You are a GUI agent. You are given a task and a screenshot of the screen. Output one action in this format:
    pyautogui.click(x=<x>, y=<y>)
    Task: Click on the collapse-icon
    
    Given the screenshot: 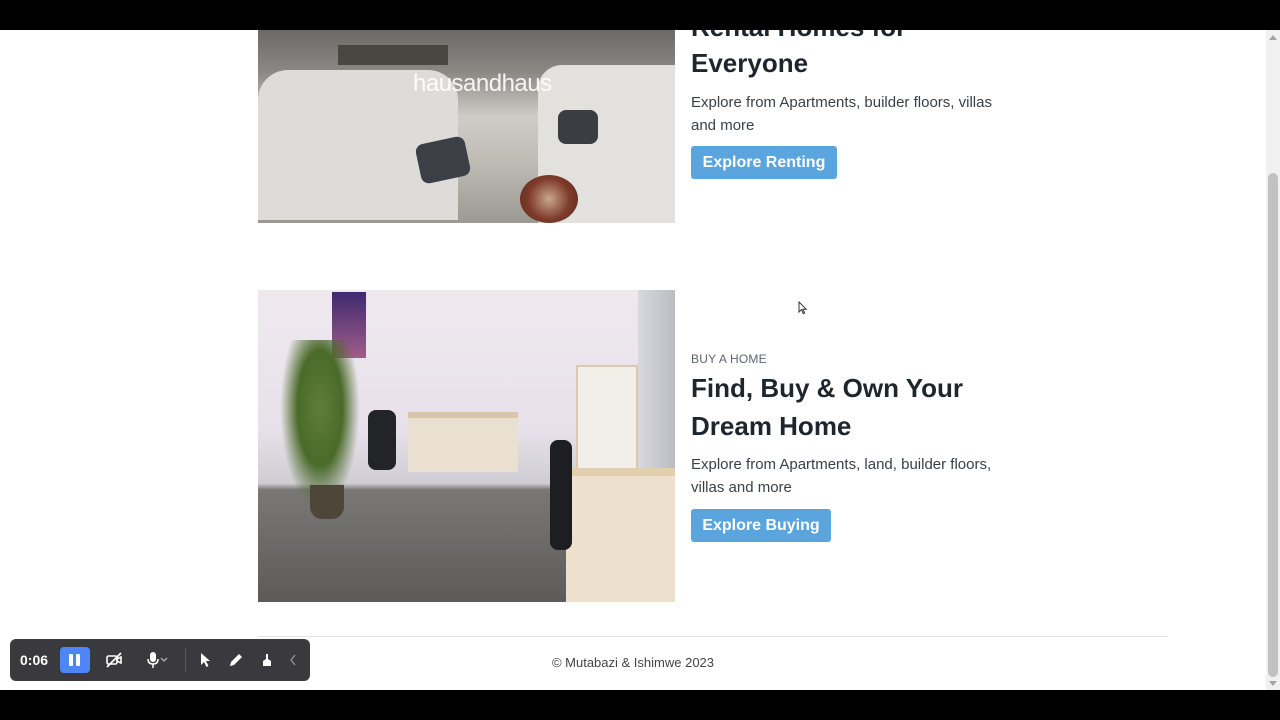 What is the action you would take?
    pyautogui.click(x=293, y=660)
    